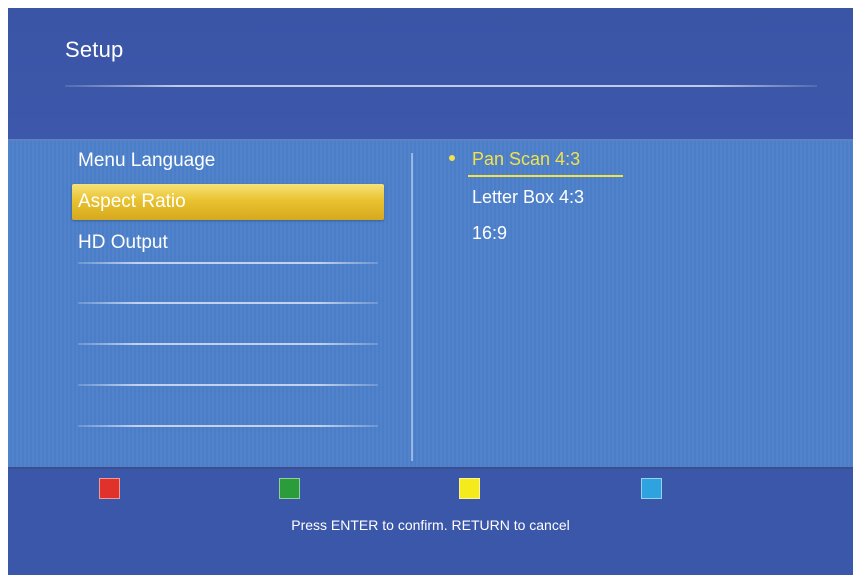 The image size is (861, 581). I want to click on red-key-icon, so click(109, 488).